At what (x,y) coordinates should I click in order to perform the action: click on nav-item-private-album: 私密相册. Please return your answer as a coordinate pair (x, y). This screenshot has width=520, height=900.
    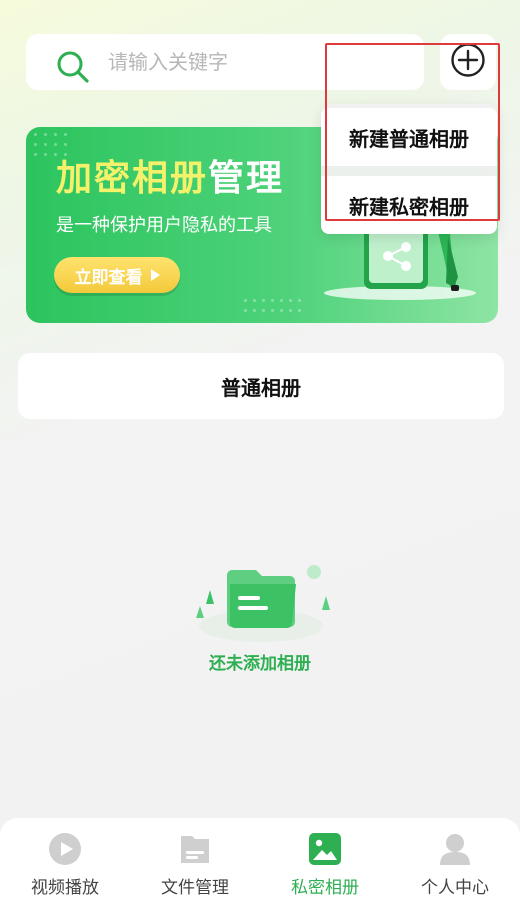
    Looking at the image, I should click on (325, 859).